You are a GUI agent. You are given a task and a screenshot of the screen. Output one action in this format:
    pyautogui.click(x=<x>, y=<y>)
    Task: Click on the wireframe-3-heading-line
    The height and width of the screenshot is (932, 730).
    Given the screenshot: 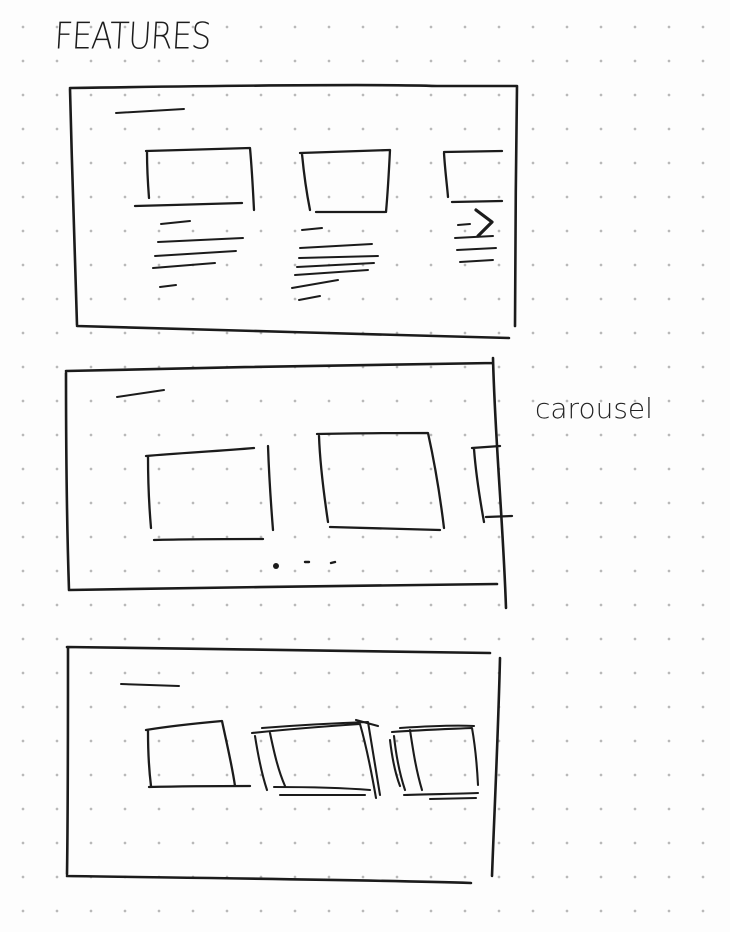 What is the action you would take?
    pyautogui.click(x=150, y=685)
    